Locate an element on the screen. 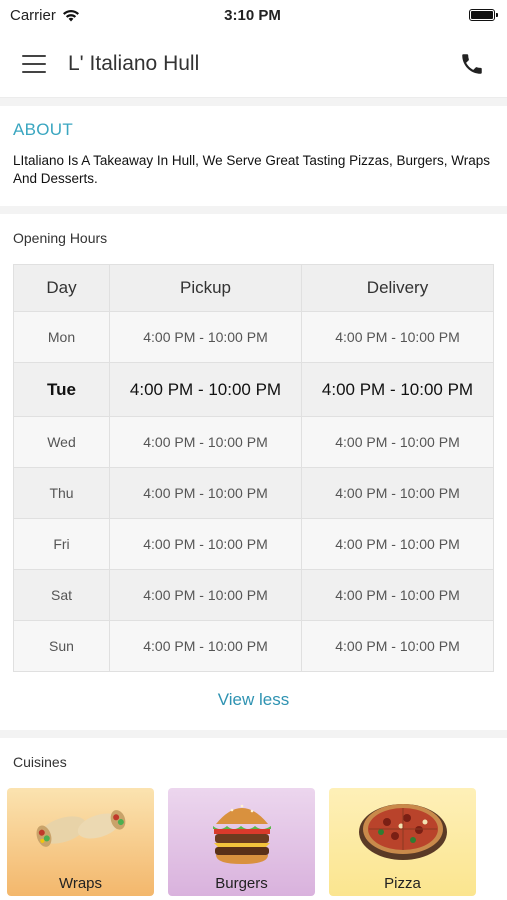 Image resolution: width=507 pixels, height=900 pixels. phone-icon is located at coordinates (472, 64).